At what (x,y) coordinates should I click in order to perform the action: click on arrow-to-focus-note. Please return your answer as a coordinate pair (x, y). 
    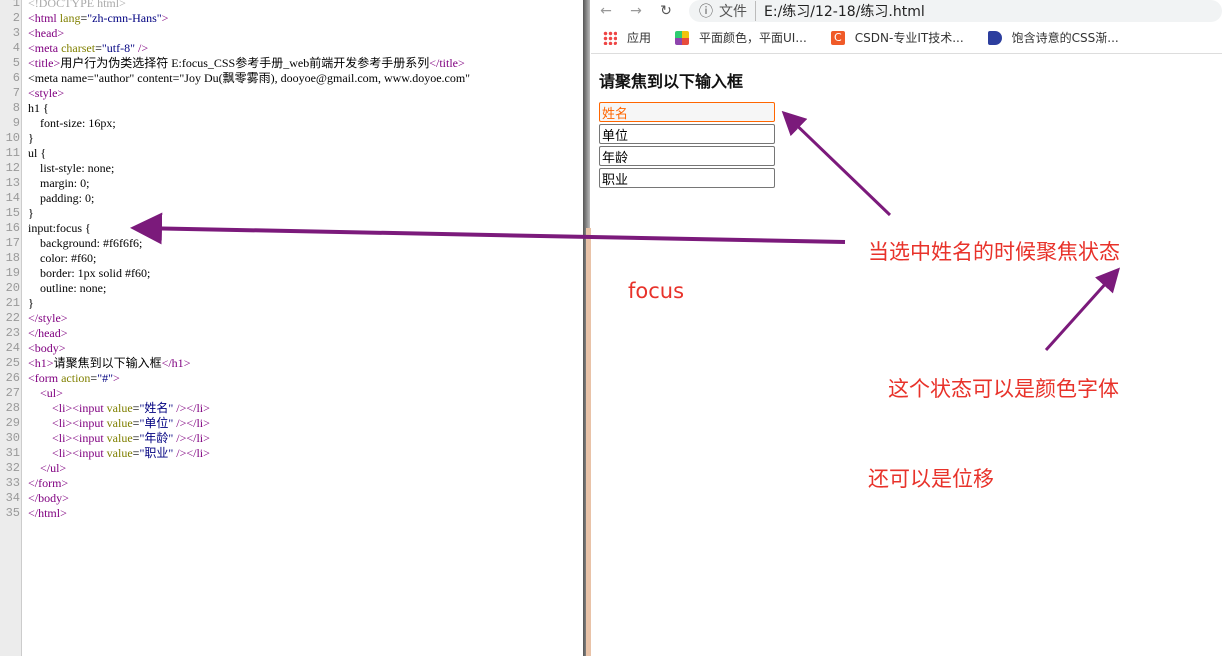
    Looking at the image, I should click on (1082, 309).